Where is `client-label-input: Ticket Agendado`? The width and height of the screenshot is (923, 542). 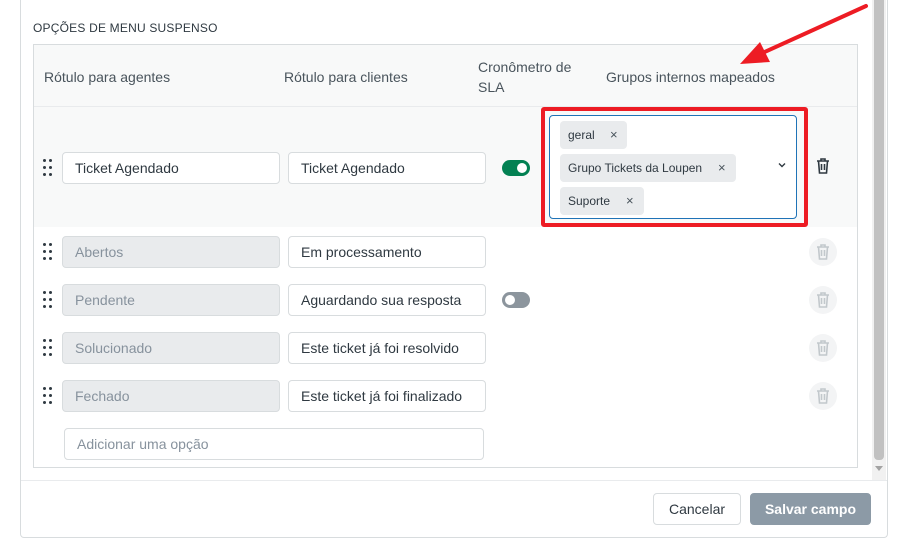 client-label-input: Ticket Agendado is located at coordinates (387, 168).